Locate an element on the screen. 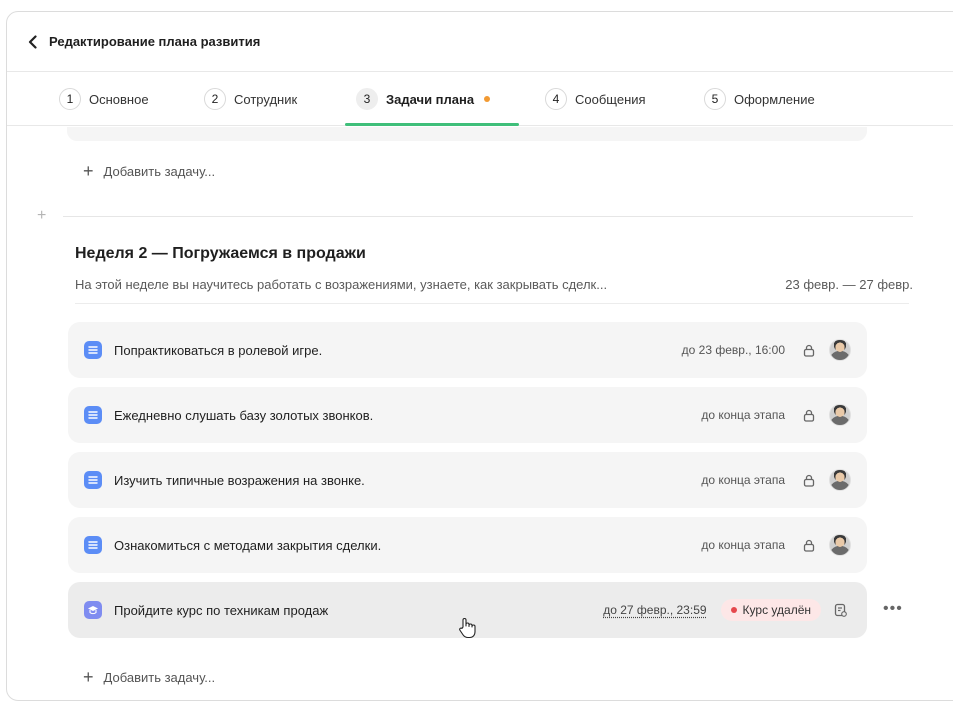 The width and height of the screenshot is (953, 701). tab-label: Основное is located at coordinates (119, 99).